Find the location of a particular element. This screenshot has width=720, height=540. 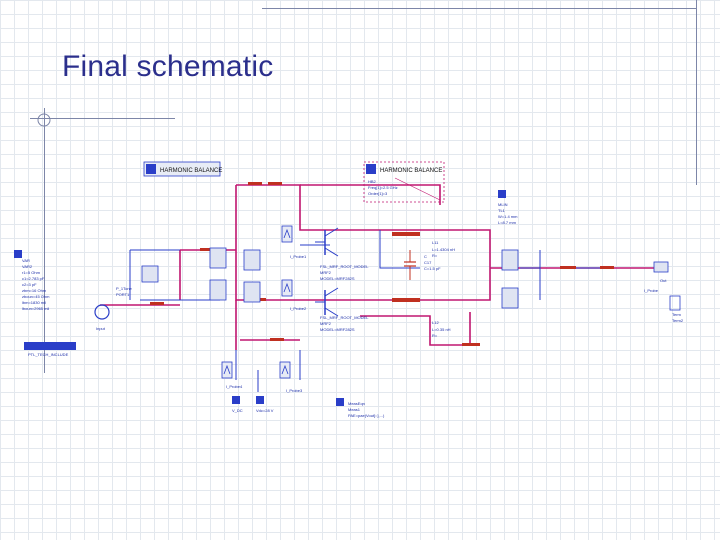

var-label: VAR is located at coordinates (26, 260).